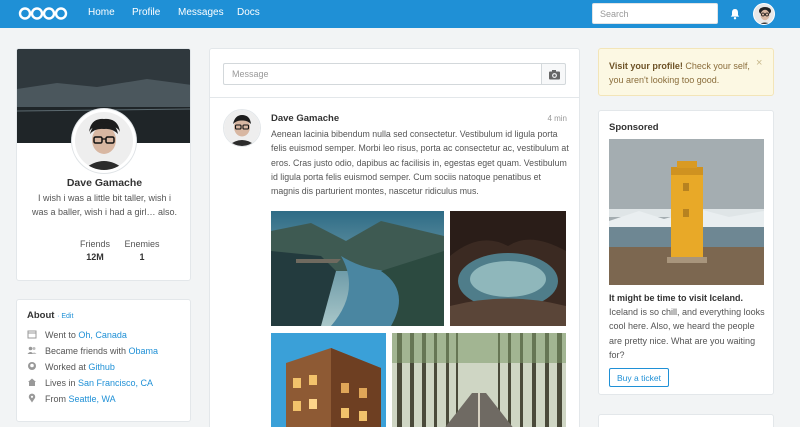 This screenshot has height=427, width=800. Describe the element at coordinates (655, 13) in the screenshot. I see `search-input` at that location.